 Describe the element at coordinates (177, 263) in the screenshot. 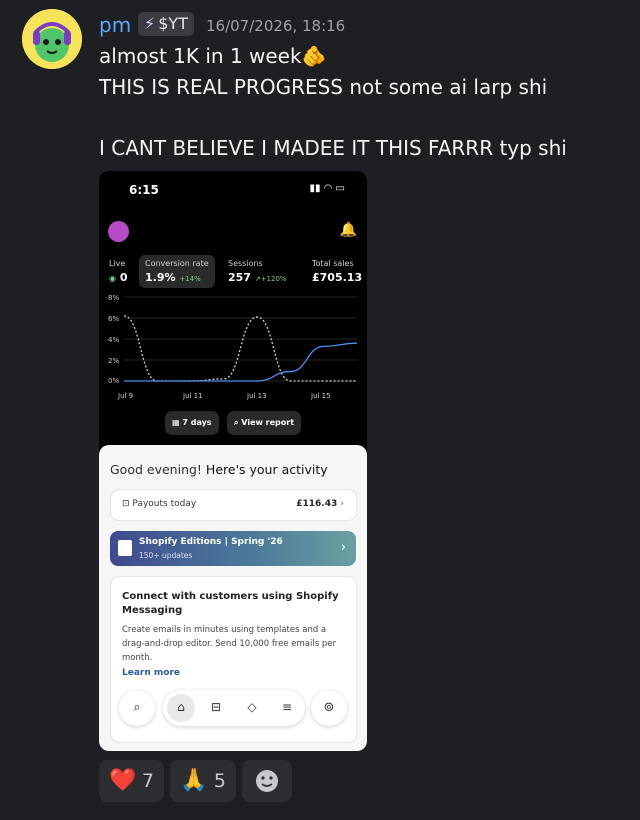

I see `metric-conversion-label: Conversion rate` at that location.